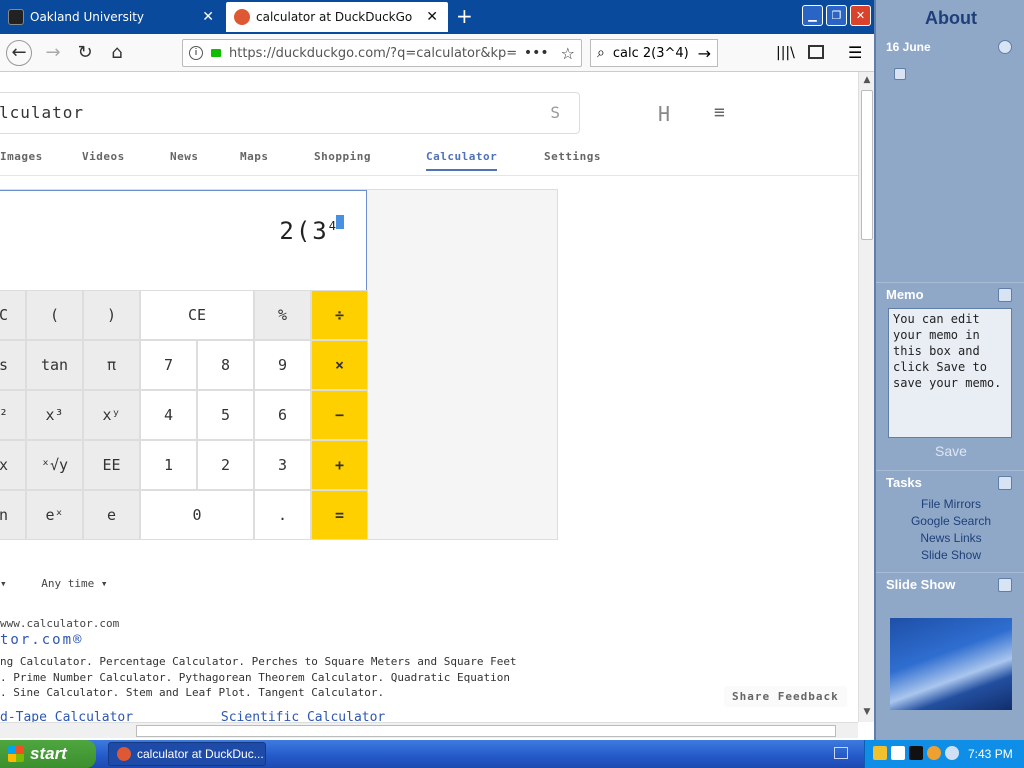 This screenshot has height=768, width=1024. What do you see at coordinates (785, 696) in the screenshot?
I see `share-feedback-button: Share Feedback` at bounding box center [785, 696].